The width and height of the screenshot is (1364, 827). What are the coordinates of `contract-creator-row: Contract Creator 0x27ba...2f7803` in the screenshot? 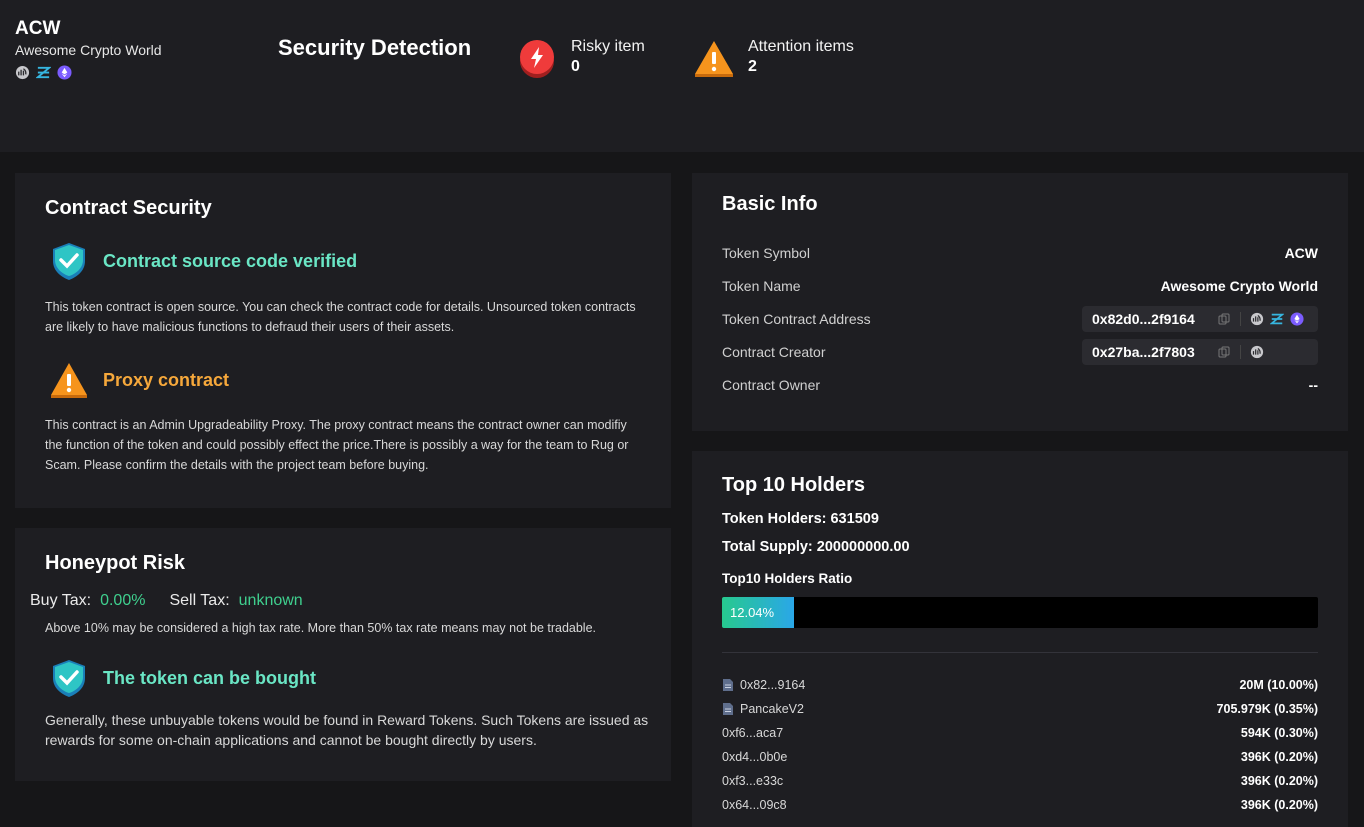 It's located at (1020, 352).